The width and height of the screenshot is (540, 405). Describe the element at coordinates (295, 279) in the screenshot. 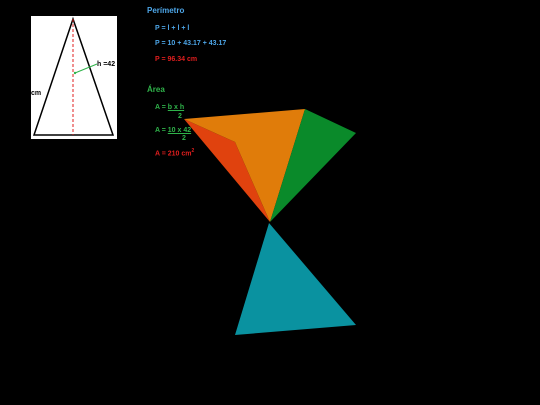

I see `teal-triangle` at that location.